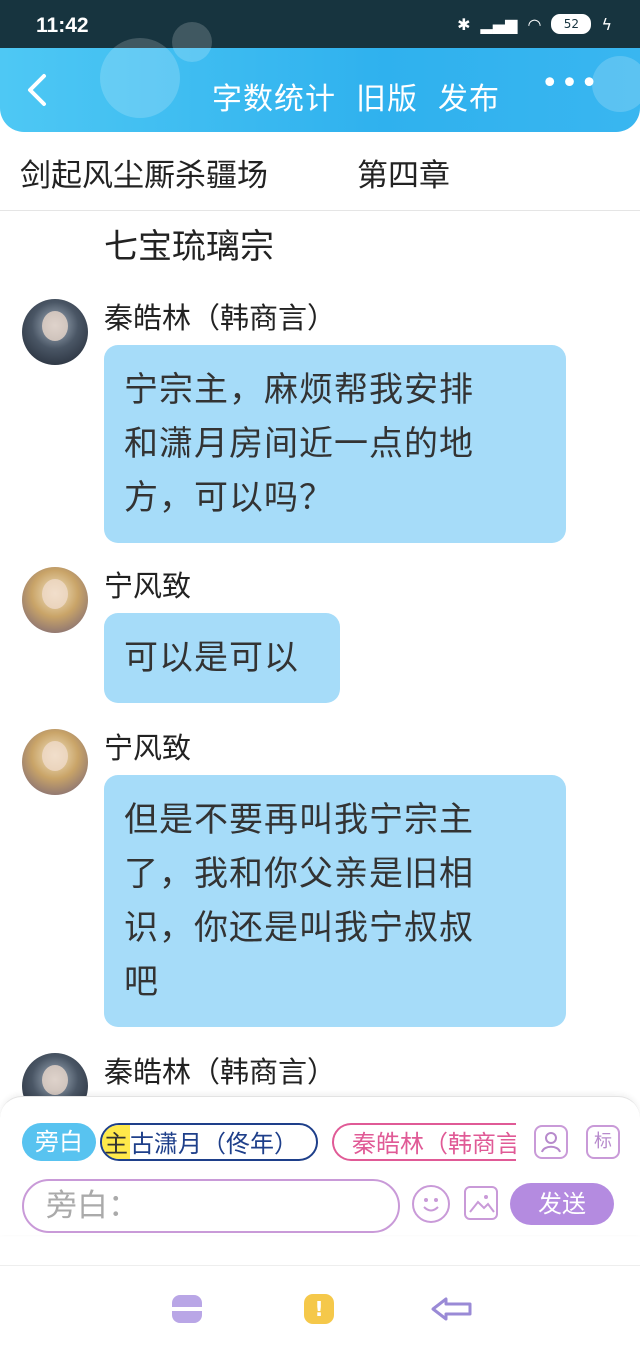 Image resolution: width=640 pixels, height=1352 pixels. What do you see at coordinates (299, 874) in the screenshot?
I see `bubble-line: 了，我和你父亲是旧相` at bounding box center [299, 874].